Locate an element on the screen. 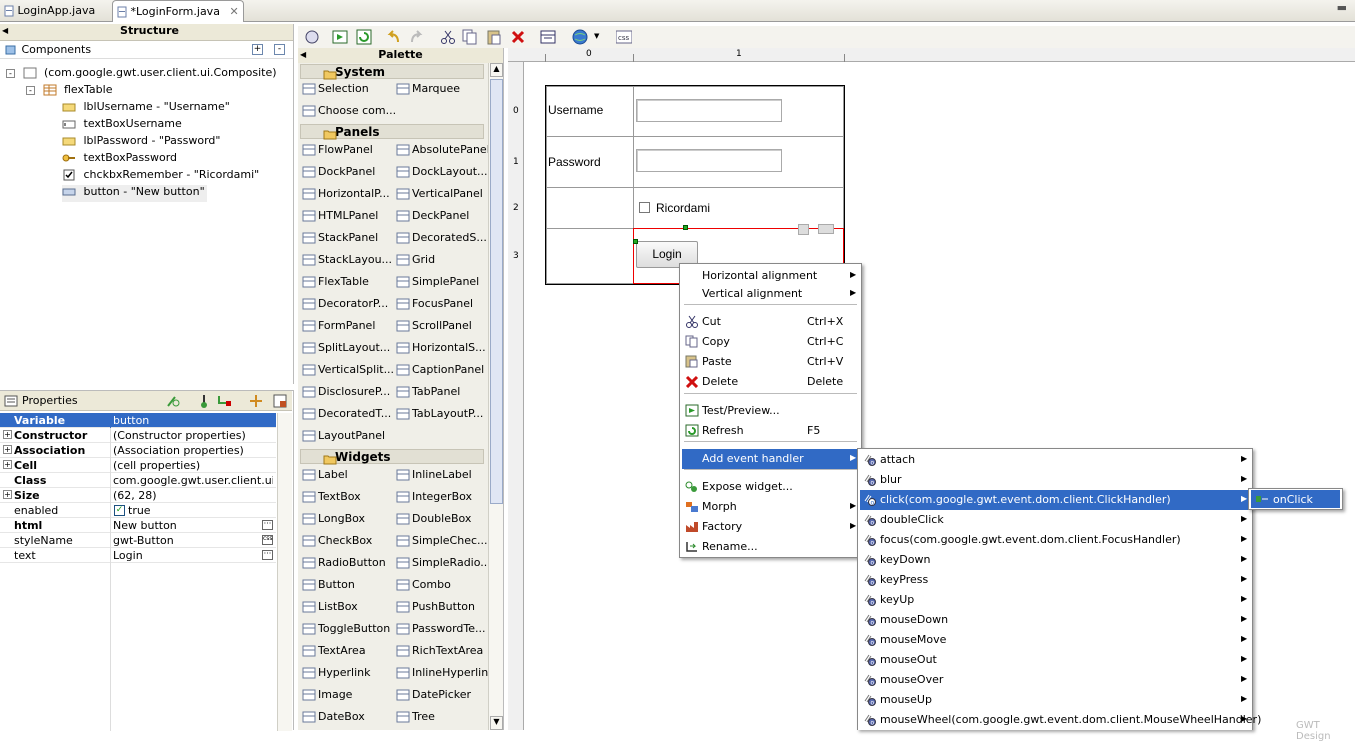 Image resolution: width=1355 pixels, height=742 pixels. collapse-toggle-icon: - is located at coordinates (10, 73).